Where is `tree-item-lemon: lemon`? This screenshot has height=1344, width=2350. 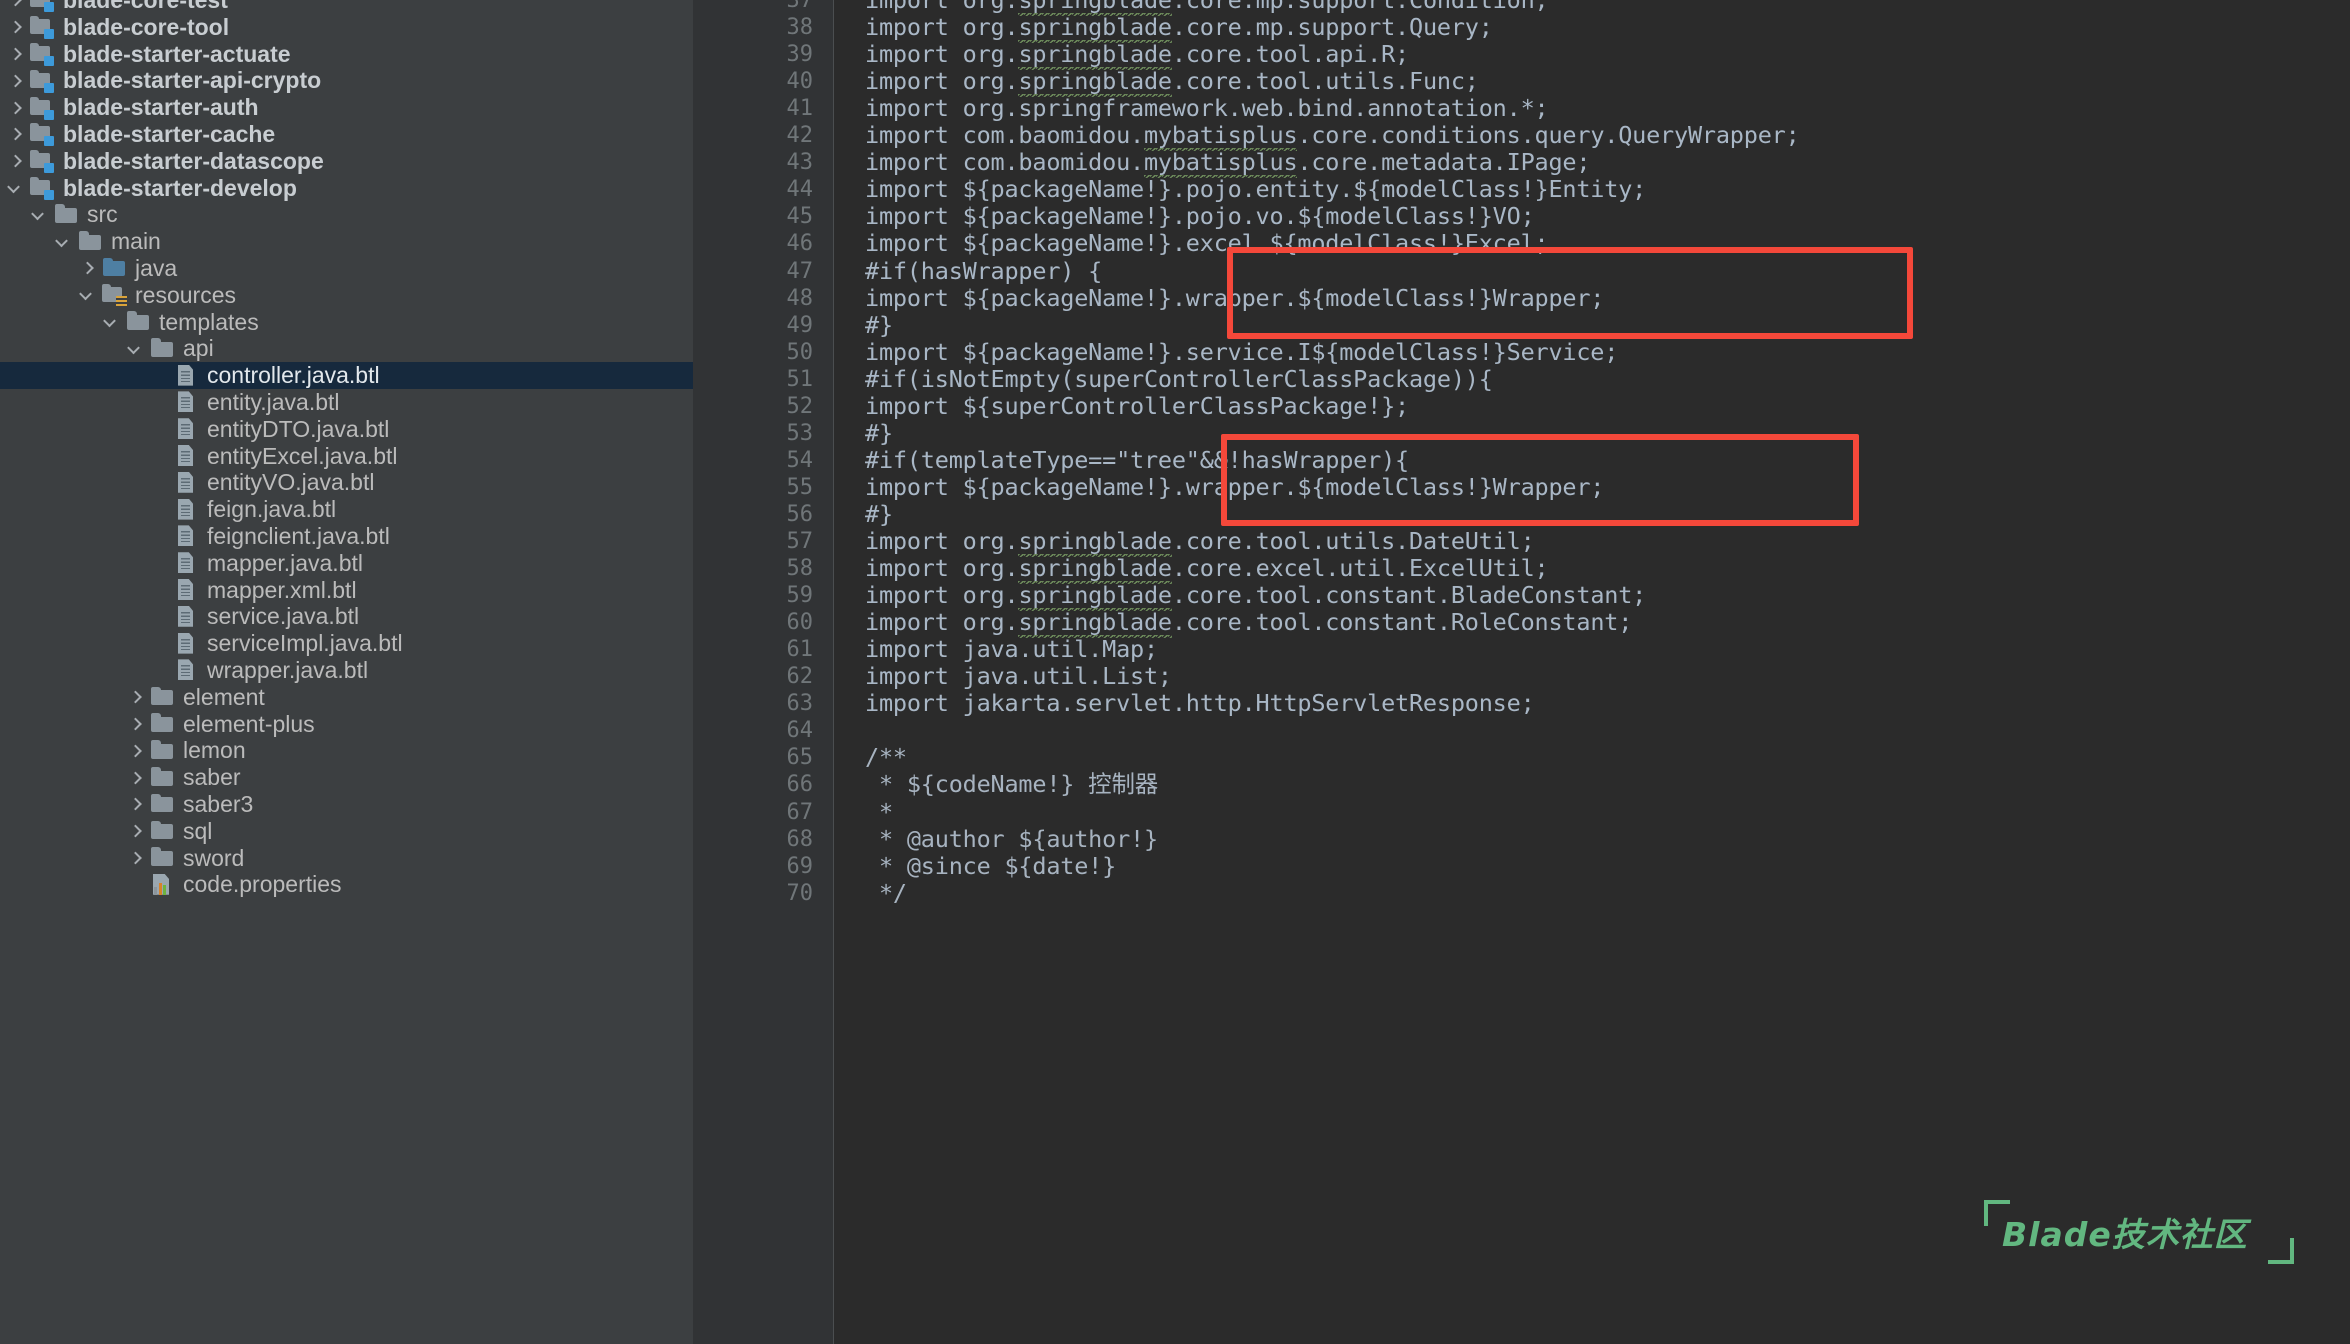 tree-item-lemon: lemon is located at coordinates (346, 750).